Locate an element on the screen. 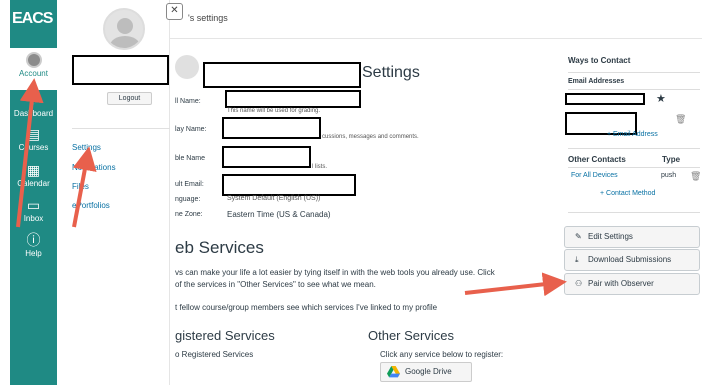 This screenshot has width=702, height=385. profile-avatar is located at coordinates (187, 67).